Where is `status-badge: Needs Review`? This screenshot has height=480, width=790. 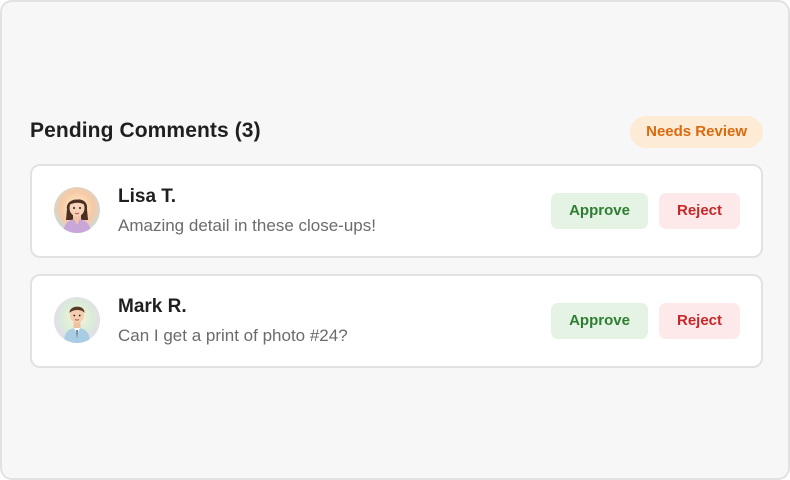
status-badge: Needs Review is located at coordinates (696, 132).